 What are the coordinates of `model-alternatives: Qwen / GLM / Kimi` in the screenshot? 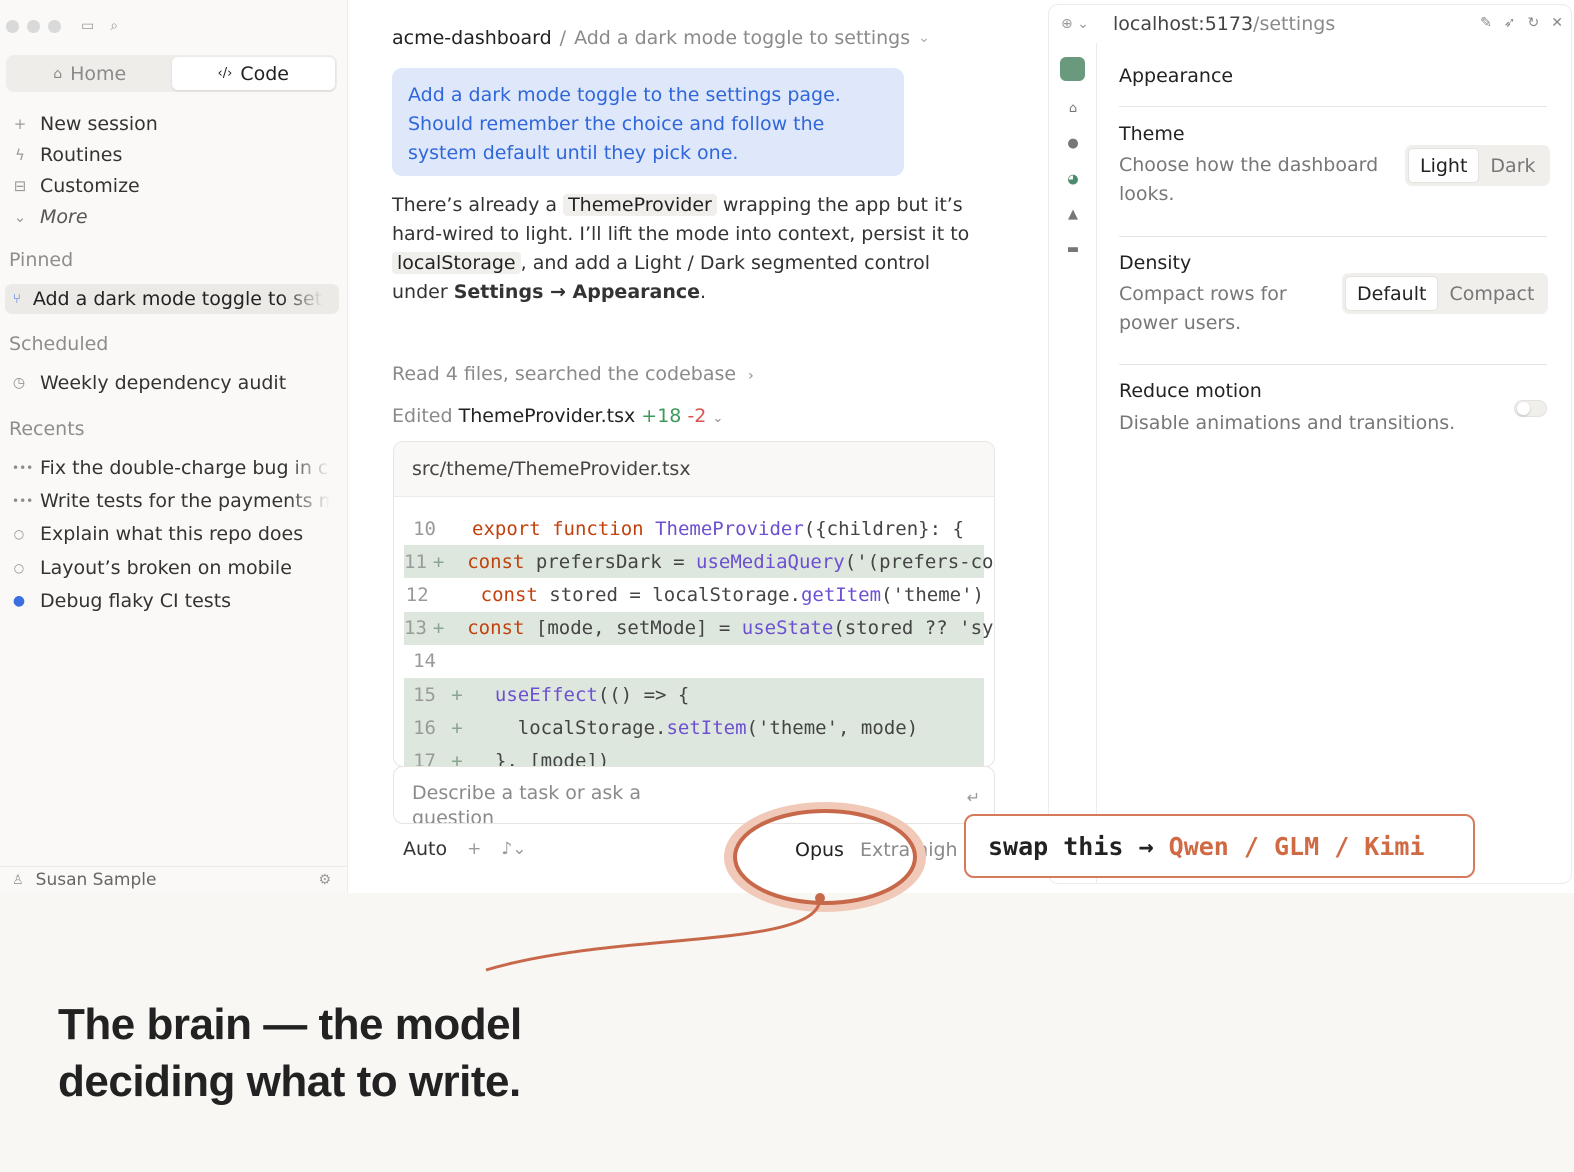 It's located at (1296, 846).